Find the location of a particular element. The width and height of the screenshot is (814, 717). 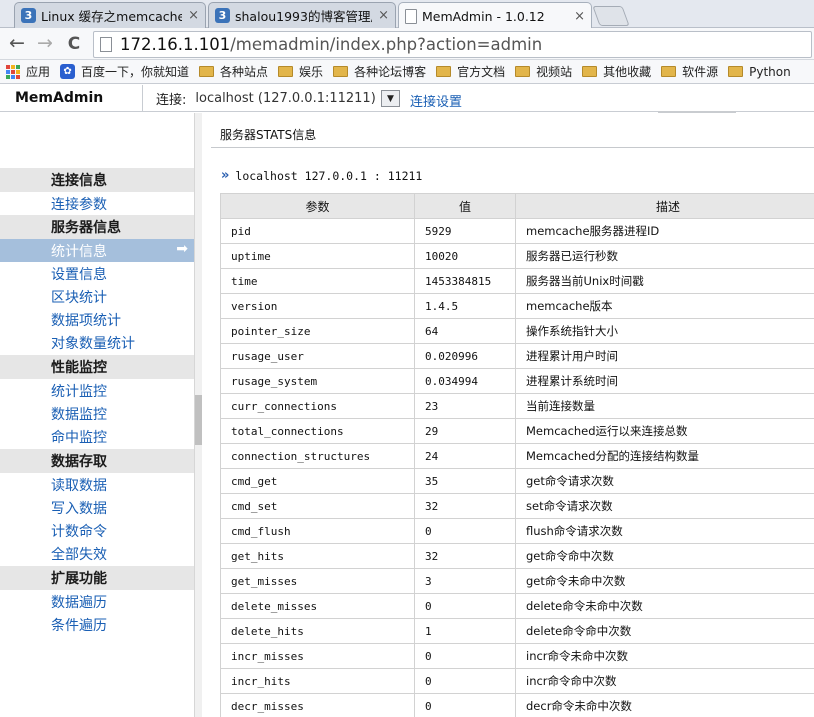

bookmark-baidu: ✿ 百度一下，你就知道 is located at coordinates (124, 71).